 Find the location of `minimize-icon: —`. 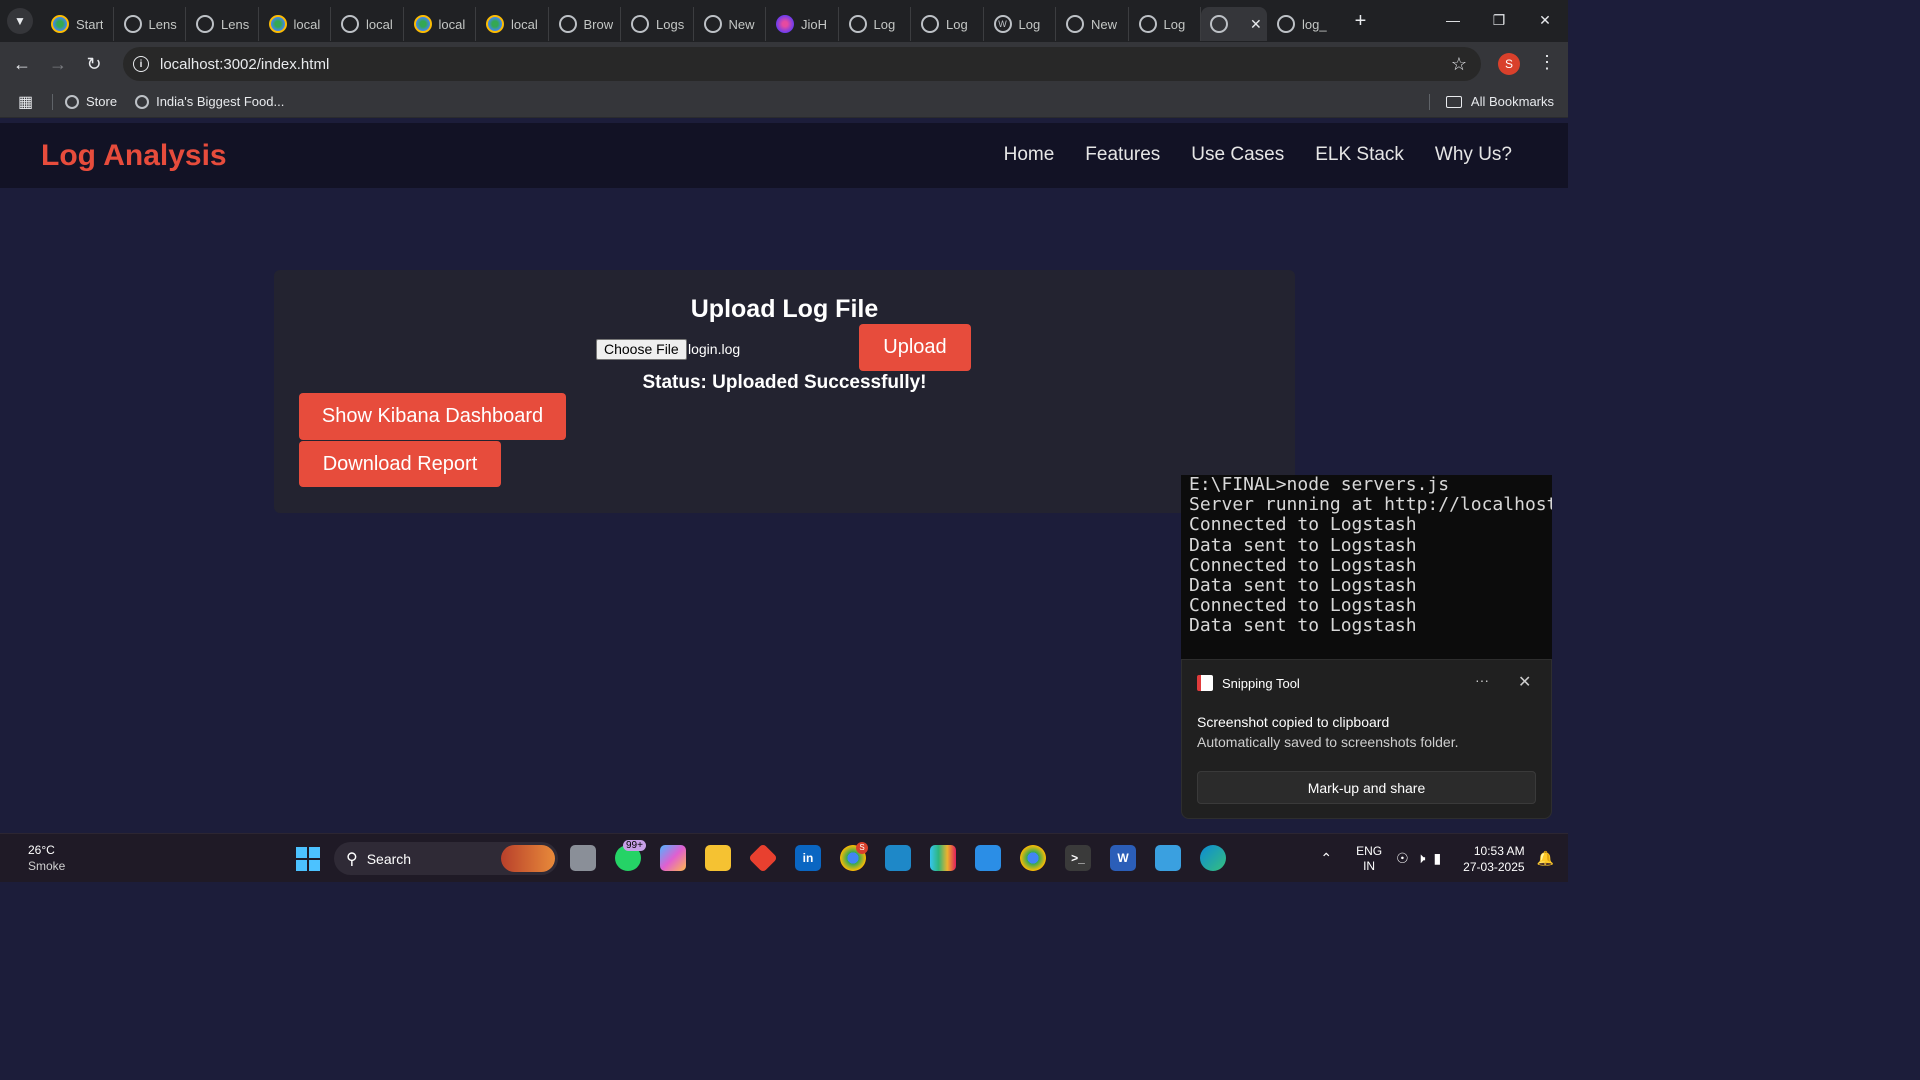

minimize-icon: — is located at coordinates (1453, 20).